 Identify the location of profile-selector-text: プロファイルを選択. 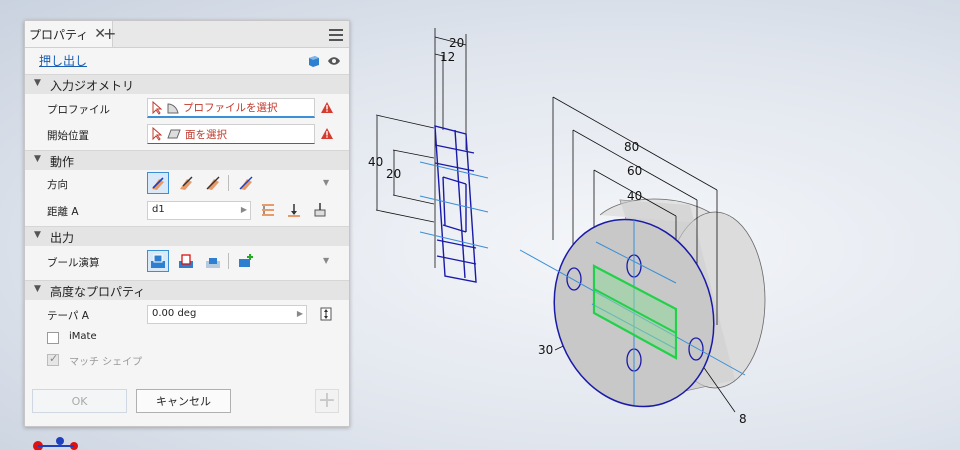
(230, 108).